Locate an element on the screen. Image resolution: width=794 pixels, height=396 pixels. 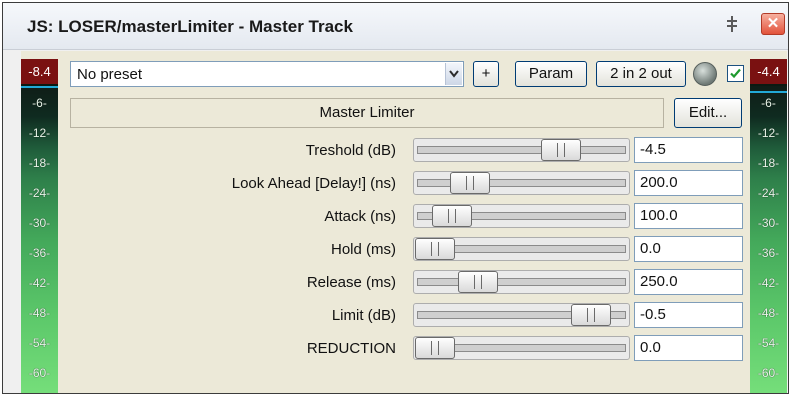
param-label: Treshold (dB) is located at coordinates (350, 150).